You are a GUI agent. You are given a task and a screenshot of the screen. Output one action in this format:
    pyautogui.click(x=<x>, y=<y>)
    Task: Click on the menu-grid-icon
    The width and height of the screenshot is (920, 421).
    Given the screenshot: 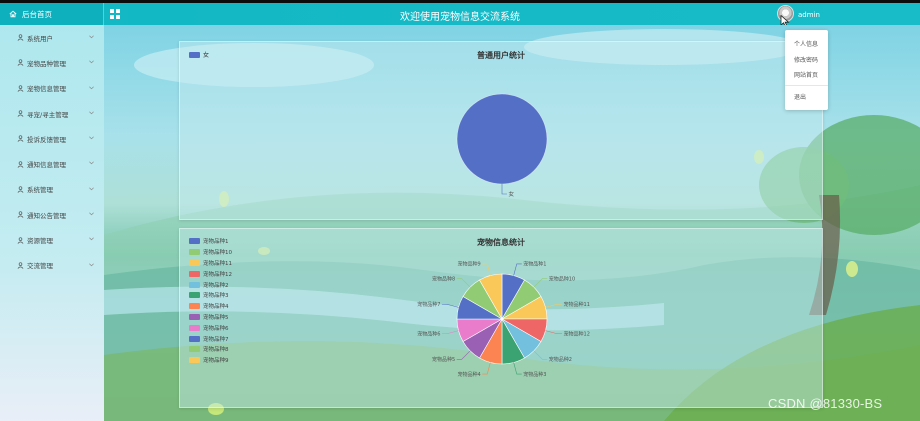 What is the action you would take?
    pyautogui.click(x=115, y=14)
    